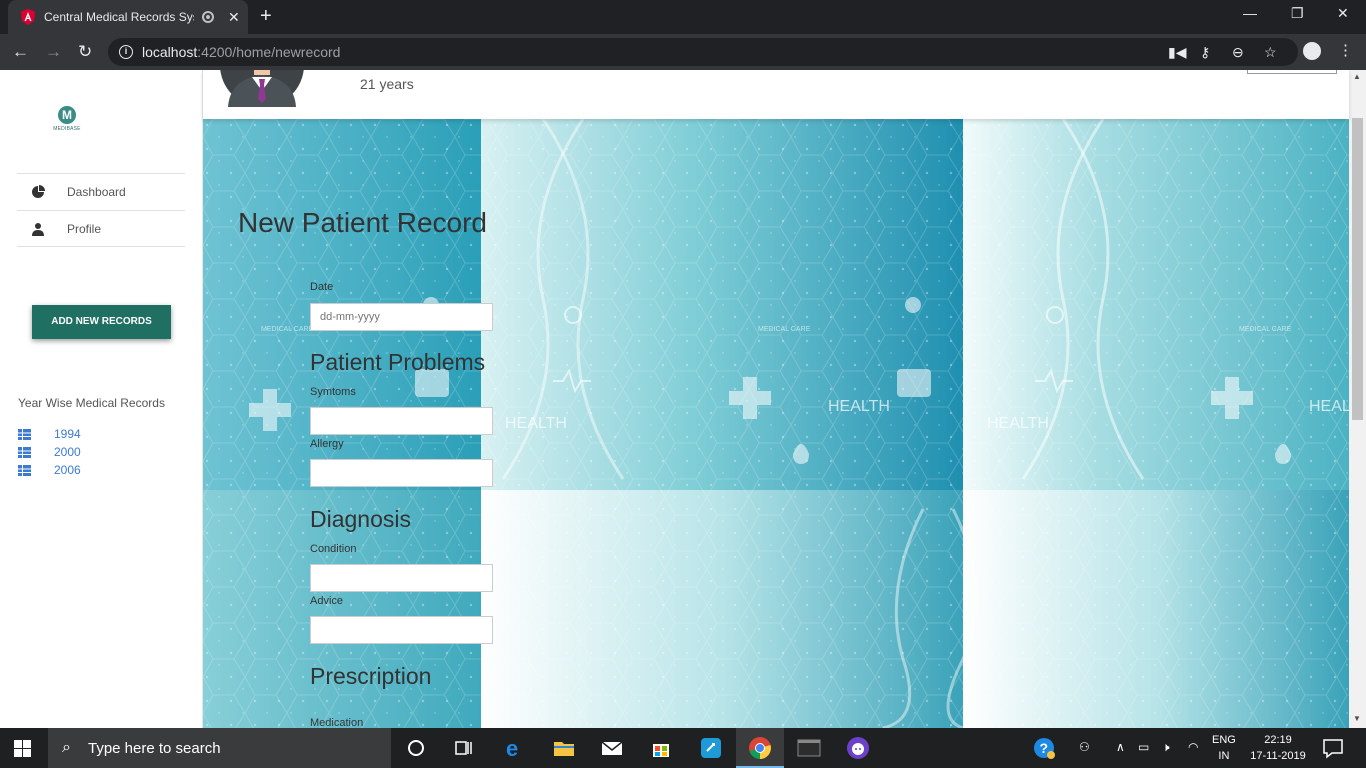  I want to click on scroll-up-icon: ▲, so click(1357, 76).